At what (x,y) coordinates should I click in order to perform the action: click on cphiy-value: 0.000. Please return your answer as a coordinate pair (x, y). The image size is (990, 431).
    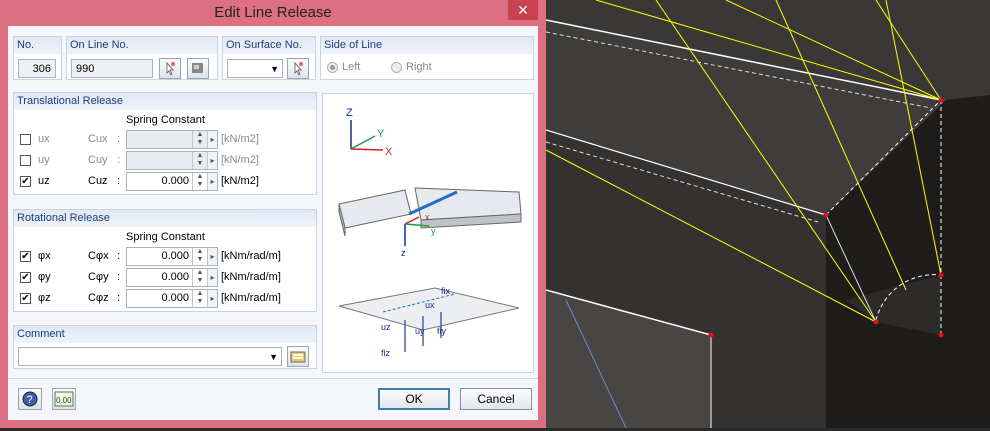
    Looking at the image, I should click on (175, 277).